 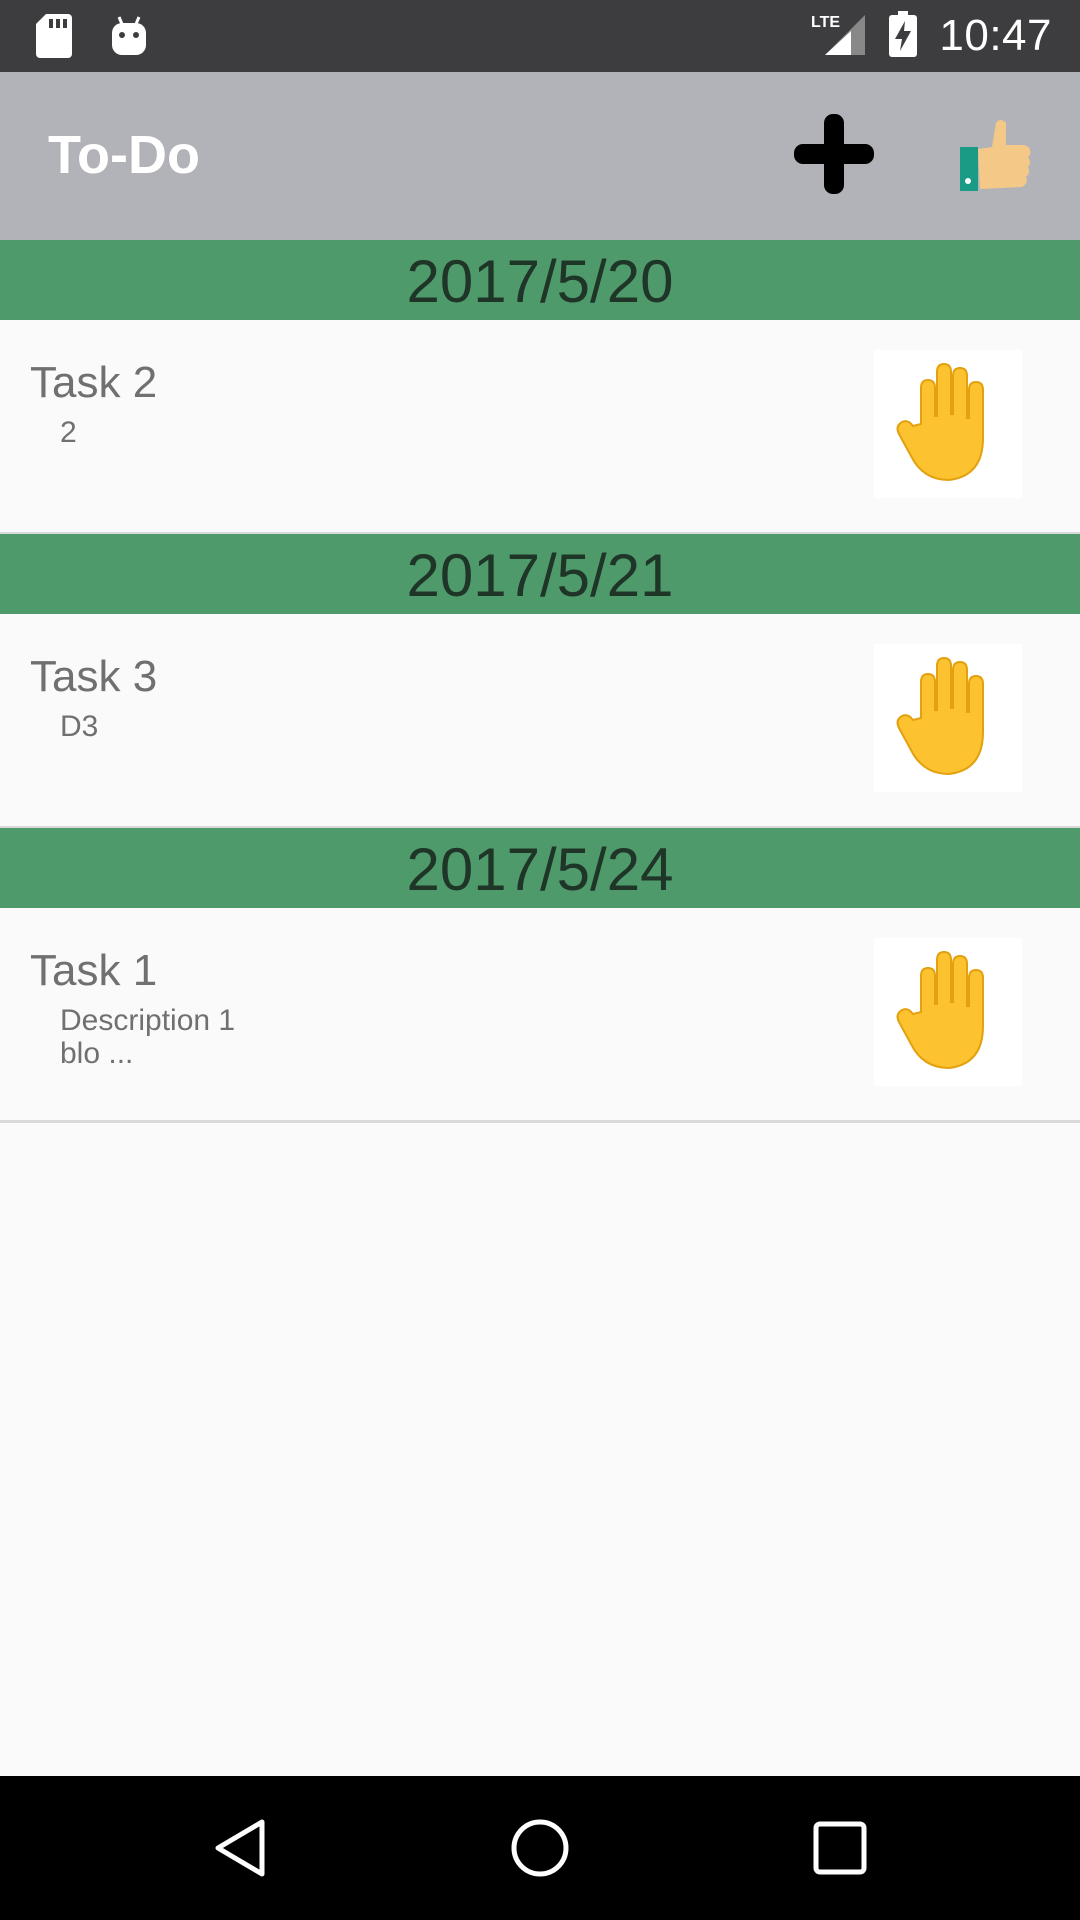 I want to click on task-description: D3, so click(x=79, y=726).